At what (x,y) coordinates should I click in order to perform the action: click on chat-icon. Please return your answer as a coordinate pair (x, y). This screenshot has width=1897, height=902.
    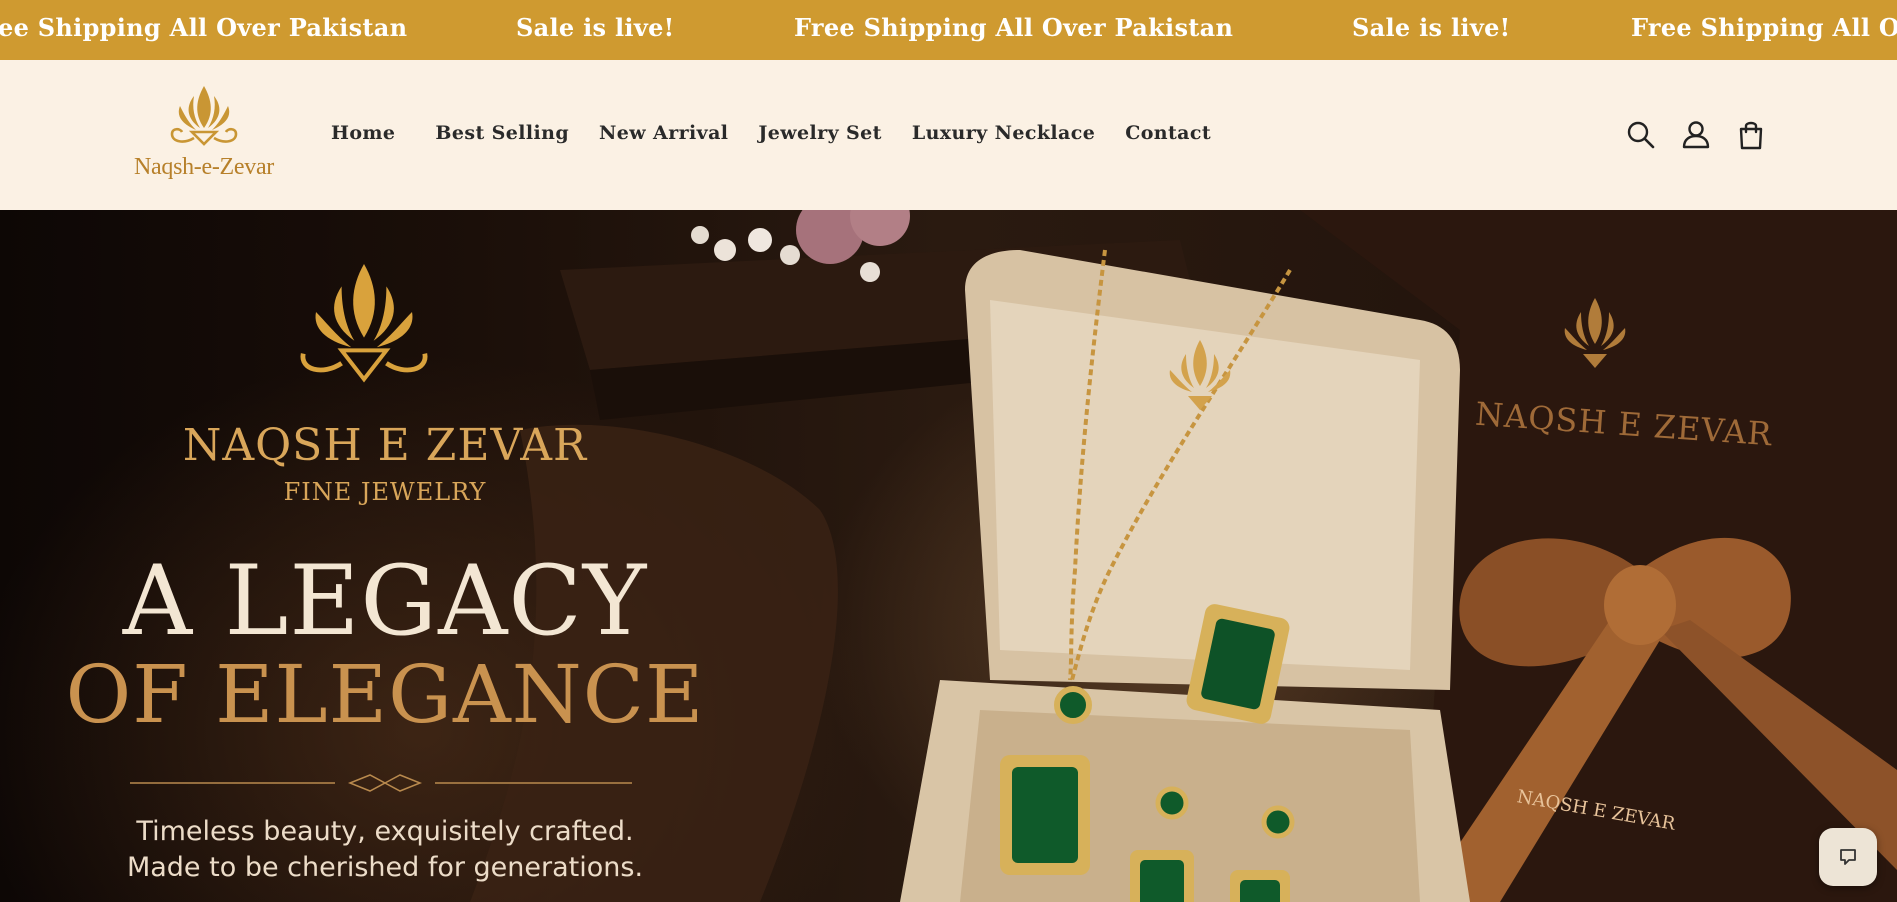
    Looking at the image, I should click on (1848, 857).